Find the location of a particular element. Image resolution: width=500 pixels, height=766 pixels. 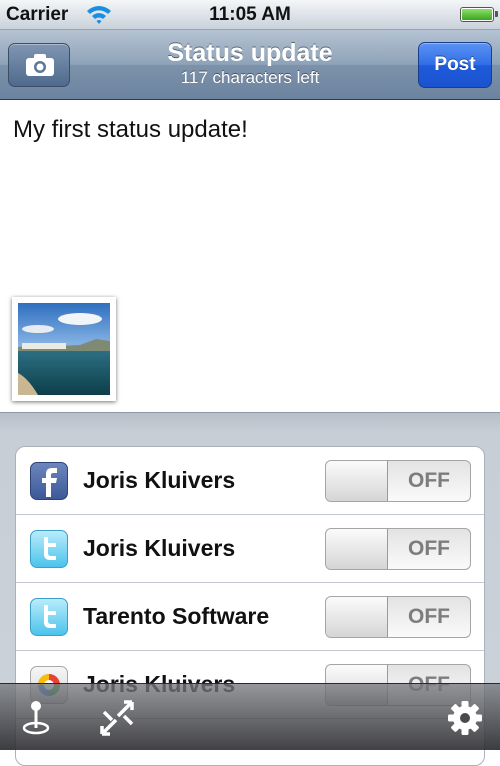

status-text: My first status update! is located at coordinates (130, 129).